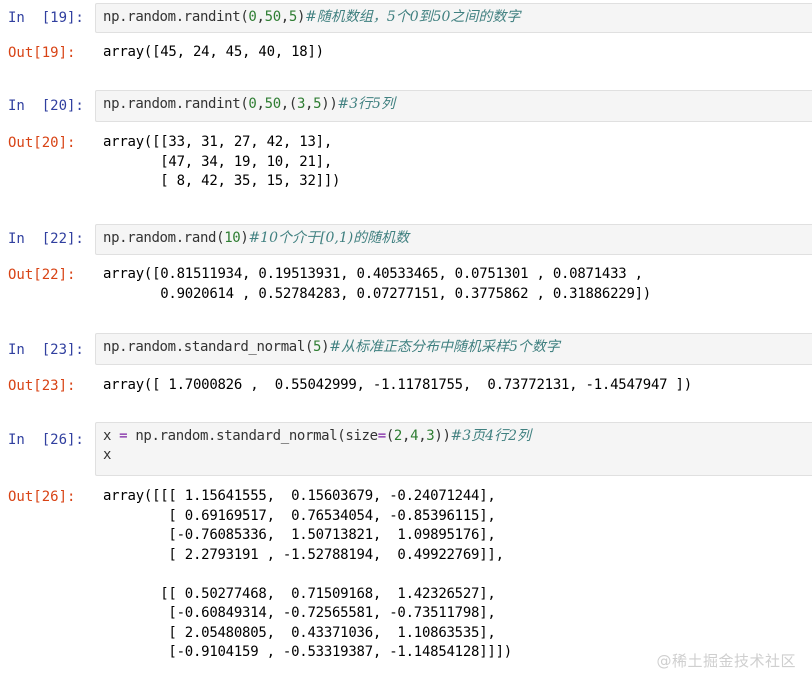 Image resolution: width=812 pixels, height=689 pixels. I want to click on code-comment: #3页4行2列, so click(490, 436).